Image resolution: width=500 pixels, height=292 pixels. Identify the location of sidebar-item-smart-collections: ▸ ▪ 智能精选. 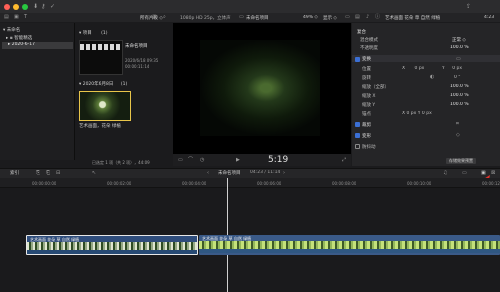
(19, 38).